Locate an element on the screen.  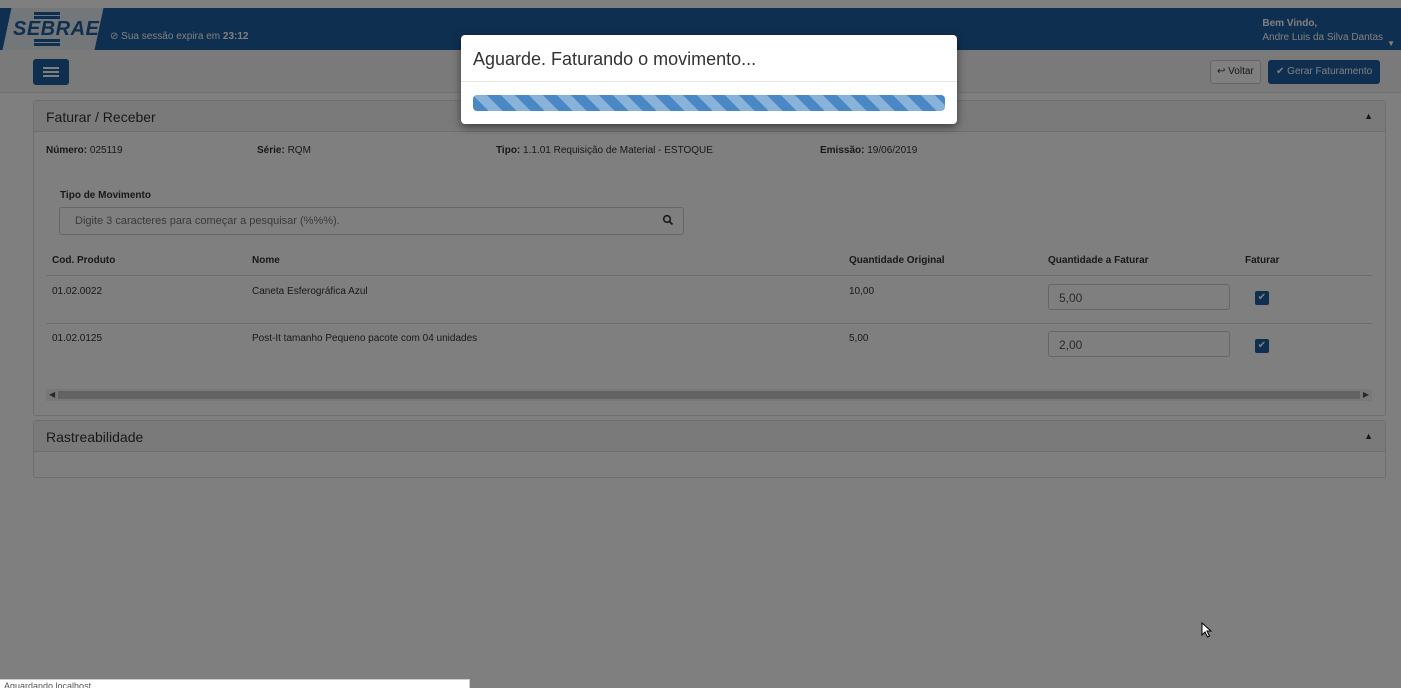
mouse-cursor-icon is located at coordinates (1207, 630).